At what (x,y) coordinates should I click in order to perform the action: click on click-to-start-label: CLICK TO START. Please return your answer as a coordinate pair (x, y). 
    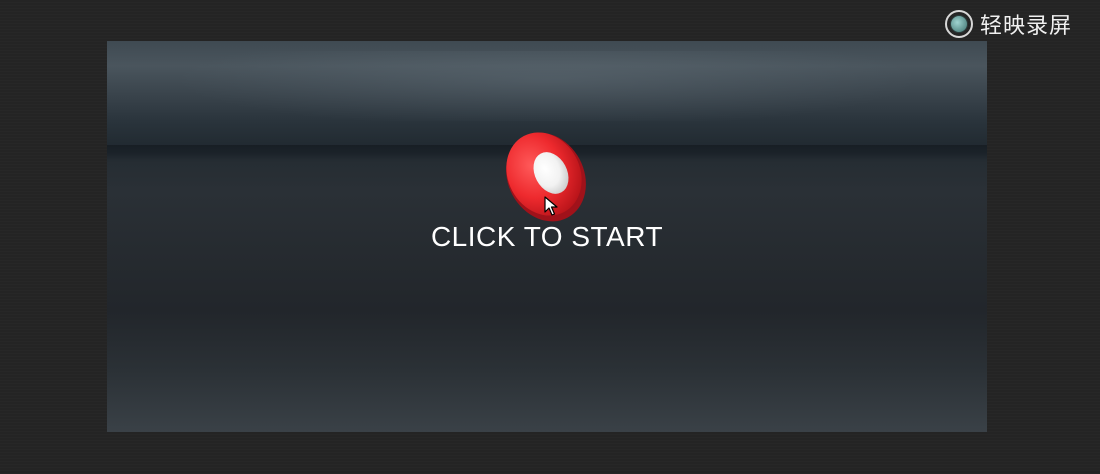
    Looking at the image, I should click on (547, 237).